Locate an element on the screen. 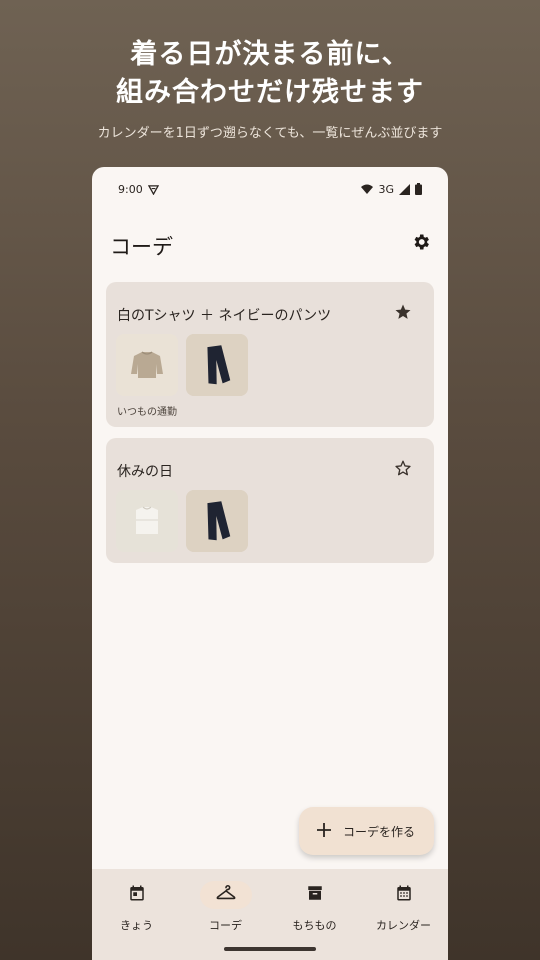 The height and width of the screenshot is (960, 540). gear-icon is located at coordinates (421, 244).